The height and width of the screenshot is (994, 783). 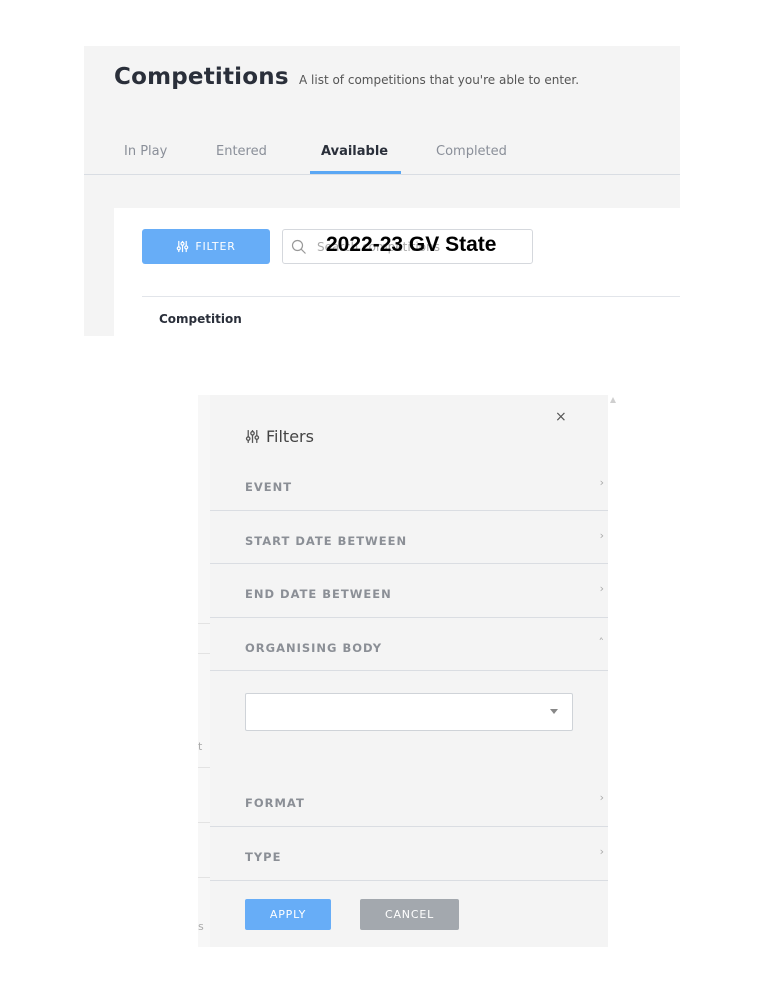 I want to click on background-text-fragment: t, so click(x=200, y=746).